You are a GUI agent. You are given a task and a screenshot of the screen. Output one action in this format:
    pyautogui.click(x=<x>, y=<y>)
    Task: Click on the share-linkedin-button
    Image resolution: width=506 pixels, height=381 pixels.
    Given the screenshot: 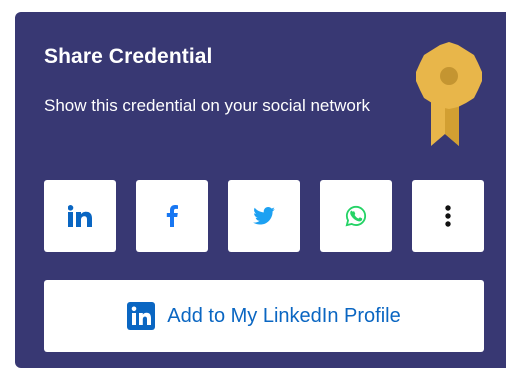 What is the action you would take?
    pyautogui.click(x=80, y=216)
    